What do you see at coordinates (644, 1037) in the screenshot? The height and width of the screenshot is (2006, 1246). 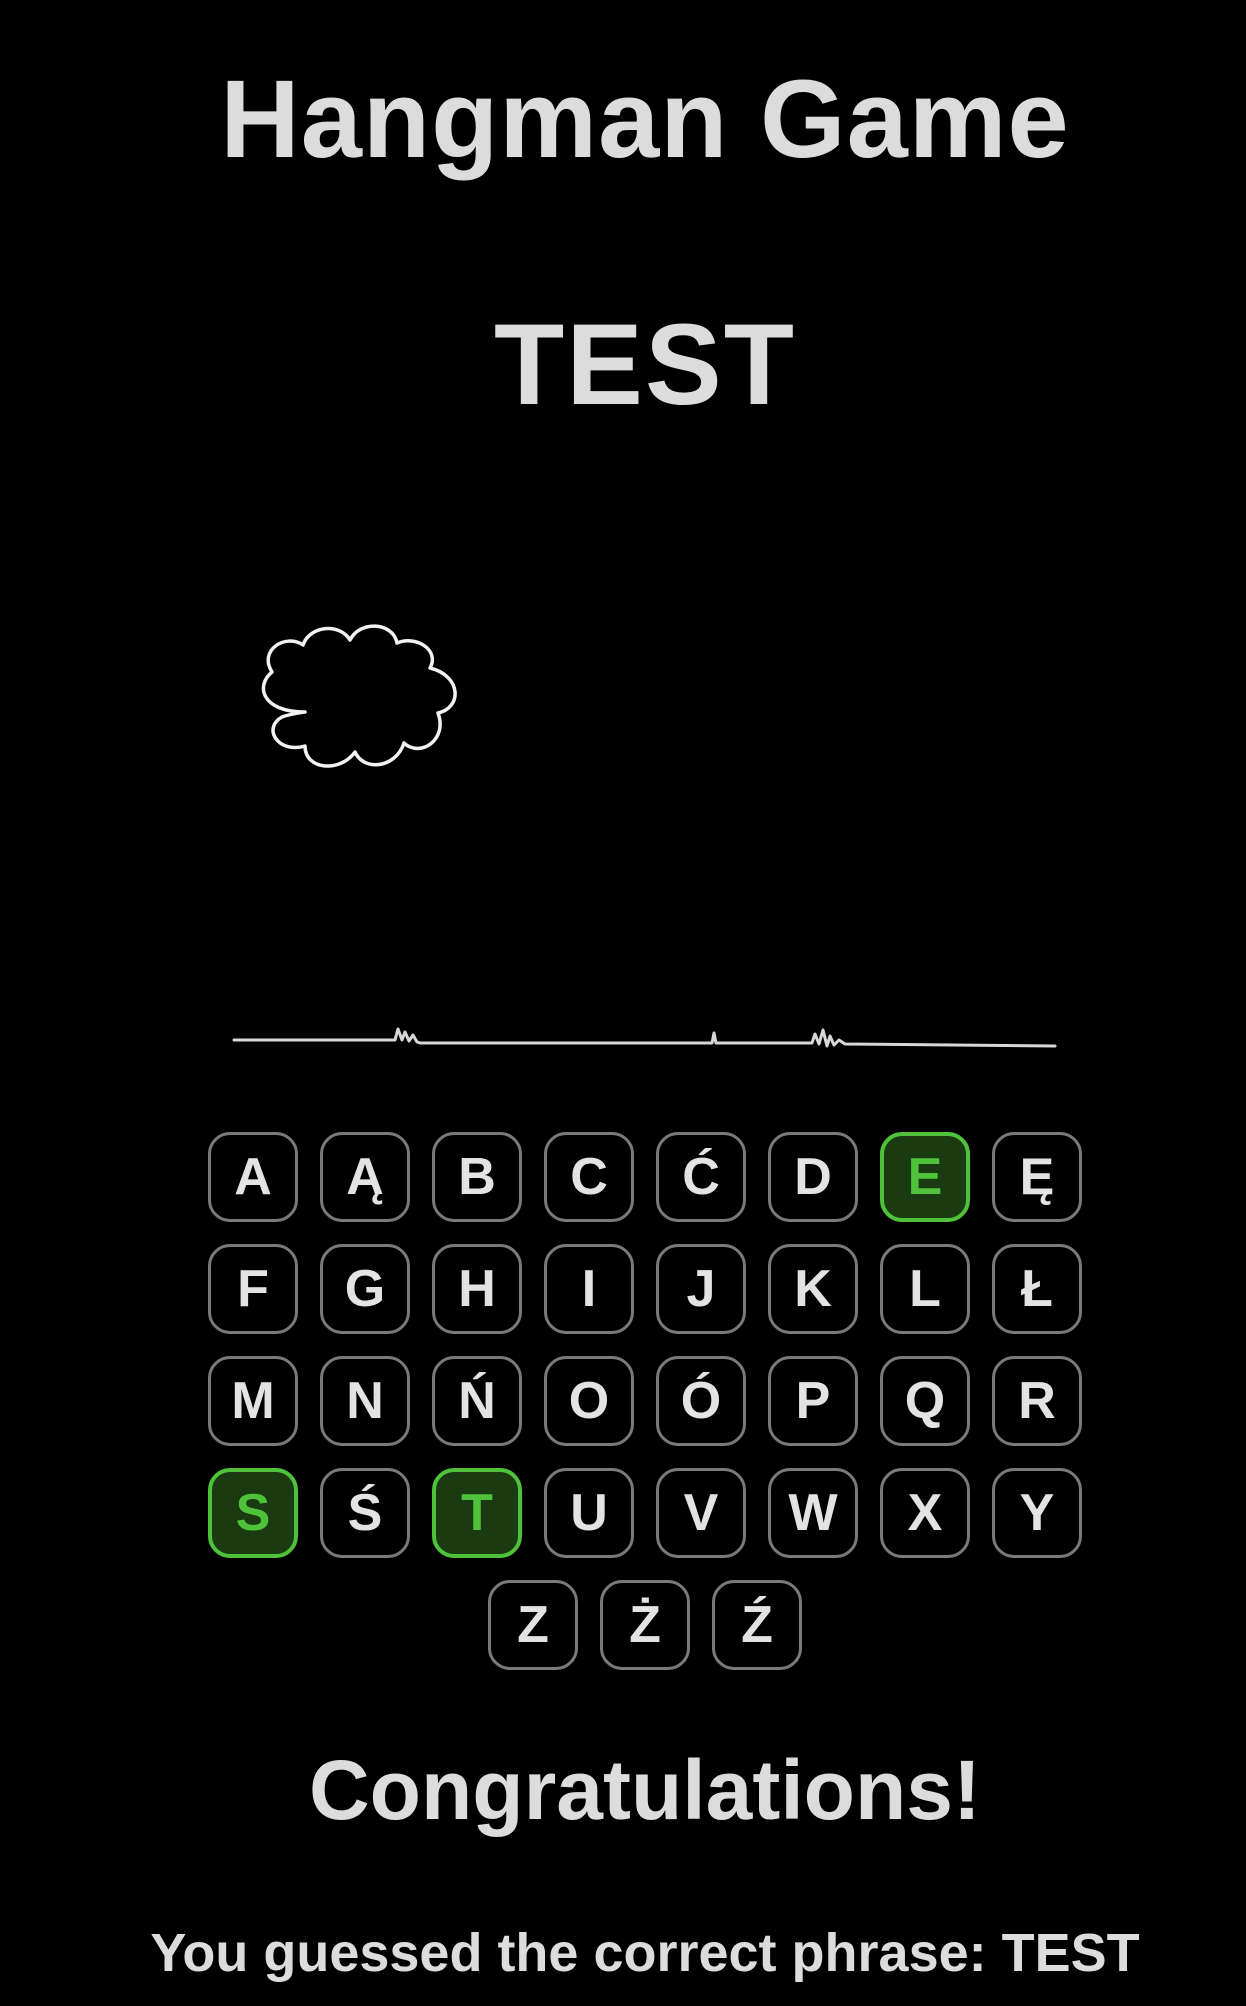 I see `ground-line` at bounding box center [644, 1037].